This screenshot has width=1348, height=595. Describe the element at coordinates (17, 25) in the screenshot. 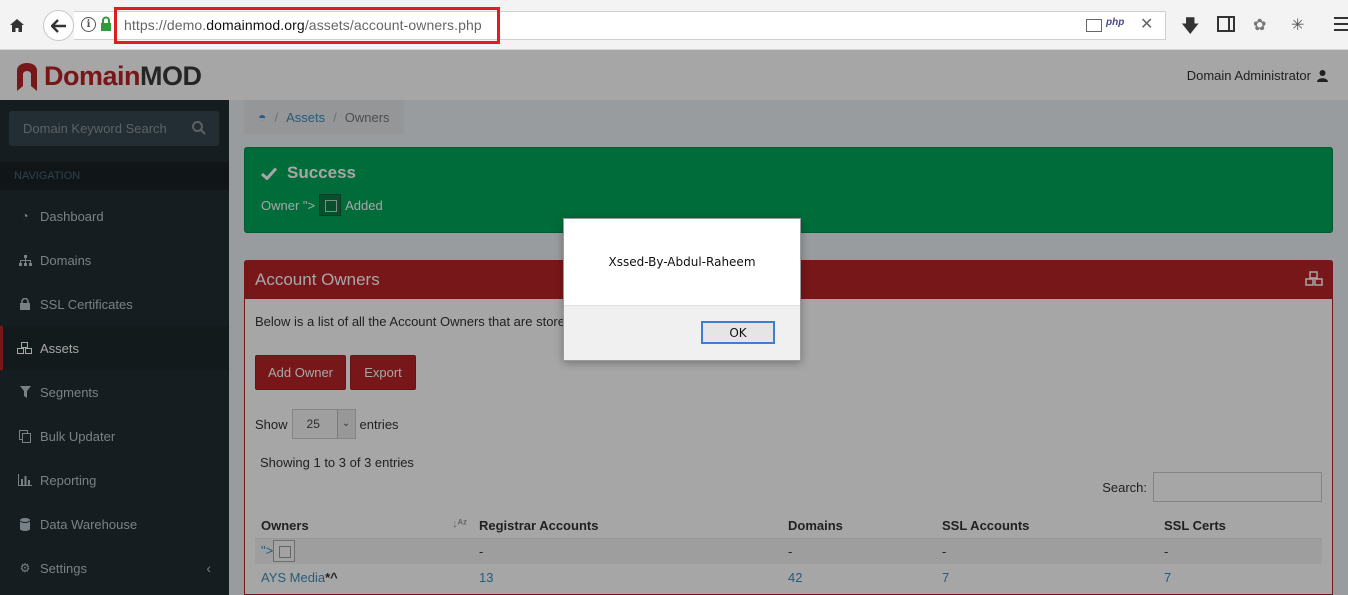

I see `home-icon` at that location.